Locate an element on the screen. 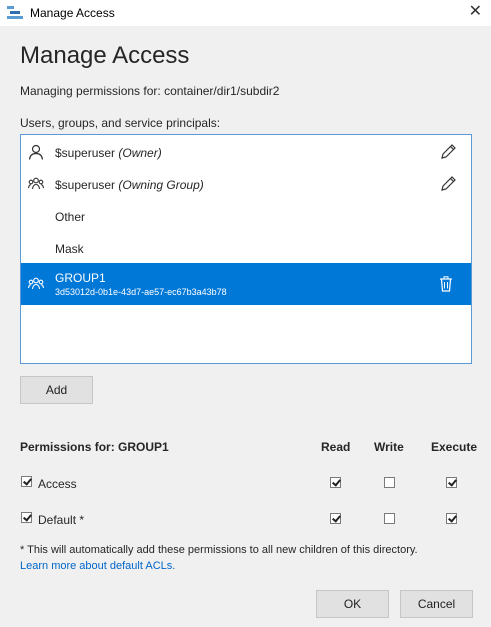 The height and width of the screenshot is (627, 491). access-write-checkbox is located at coordinates (389, 482).